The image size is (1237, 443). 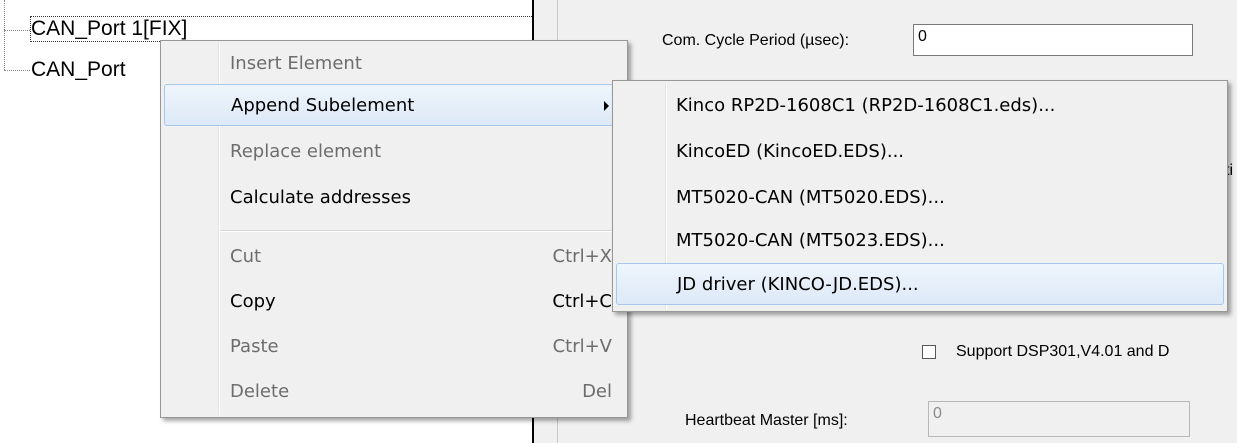 I want to click on menu-item-replace-element: Replace element, so click(x=394, y=152).